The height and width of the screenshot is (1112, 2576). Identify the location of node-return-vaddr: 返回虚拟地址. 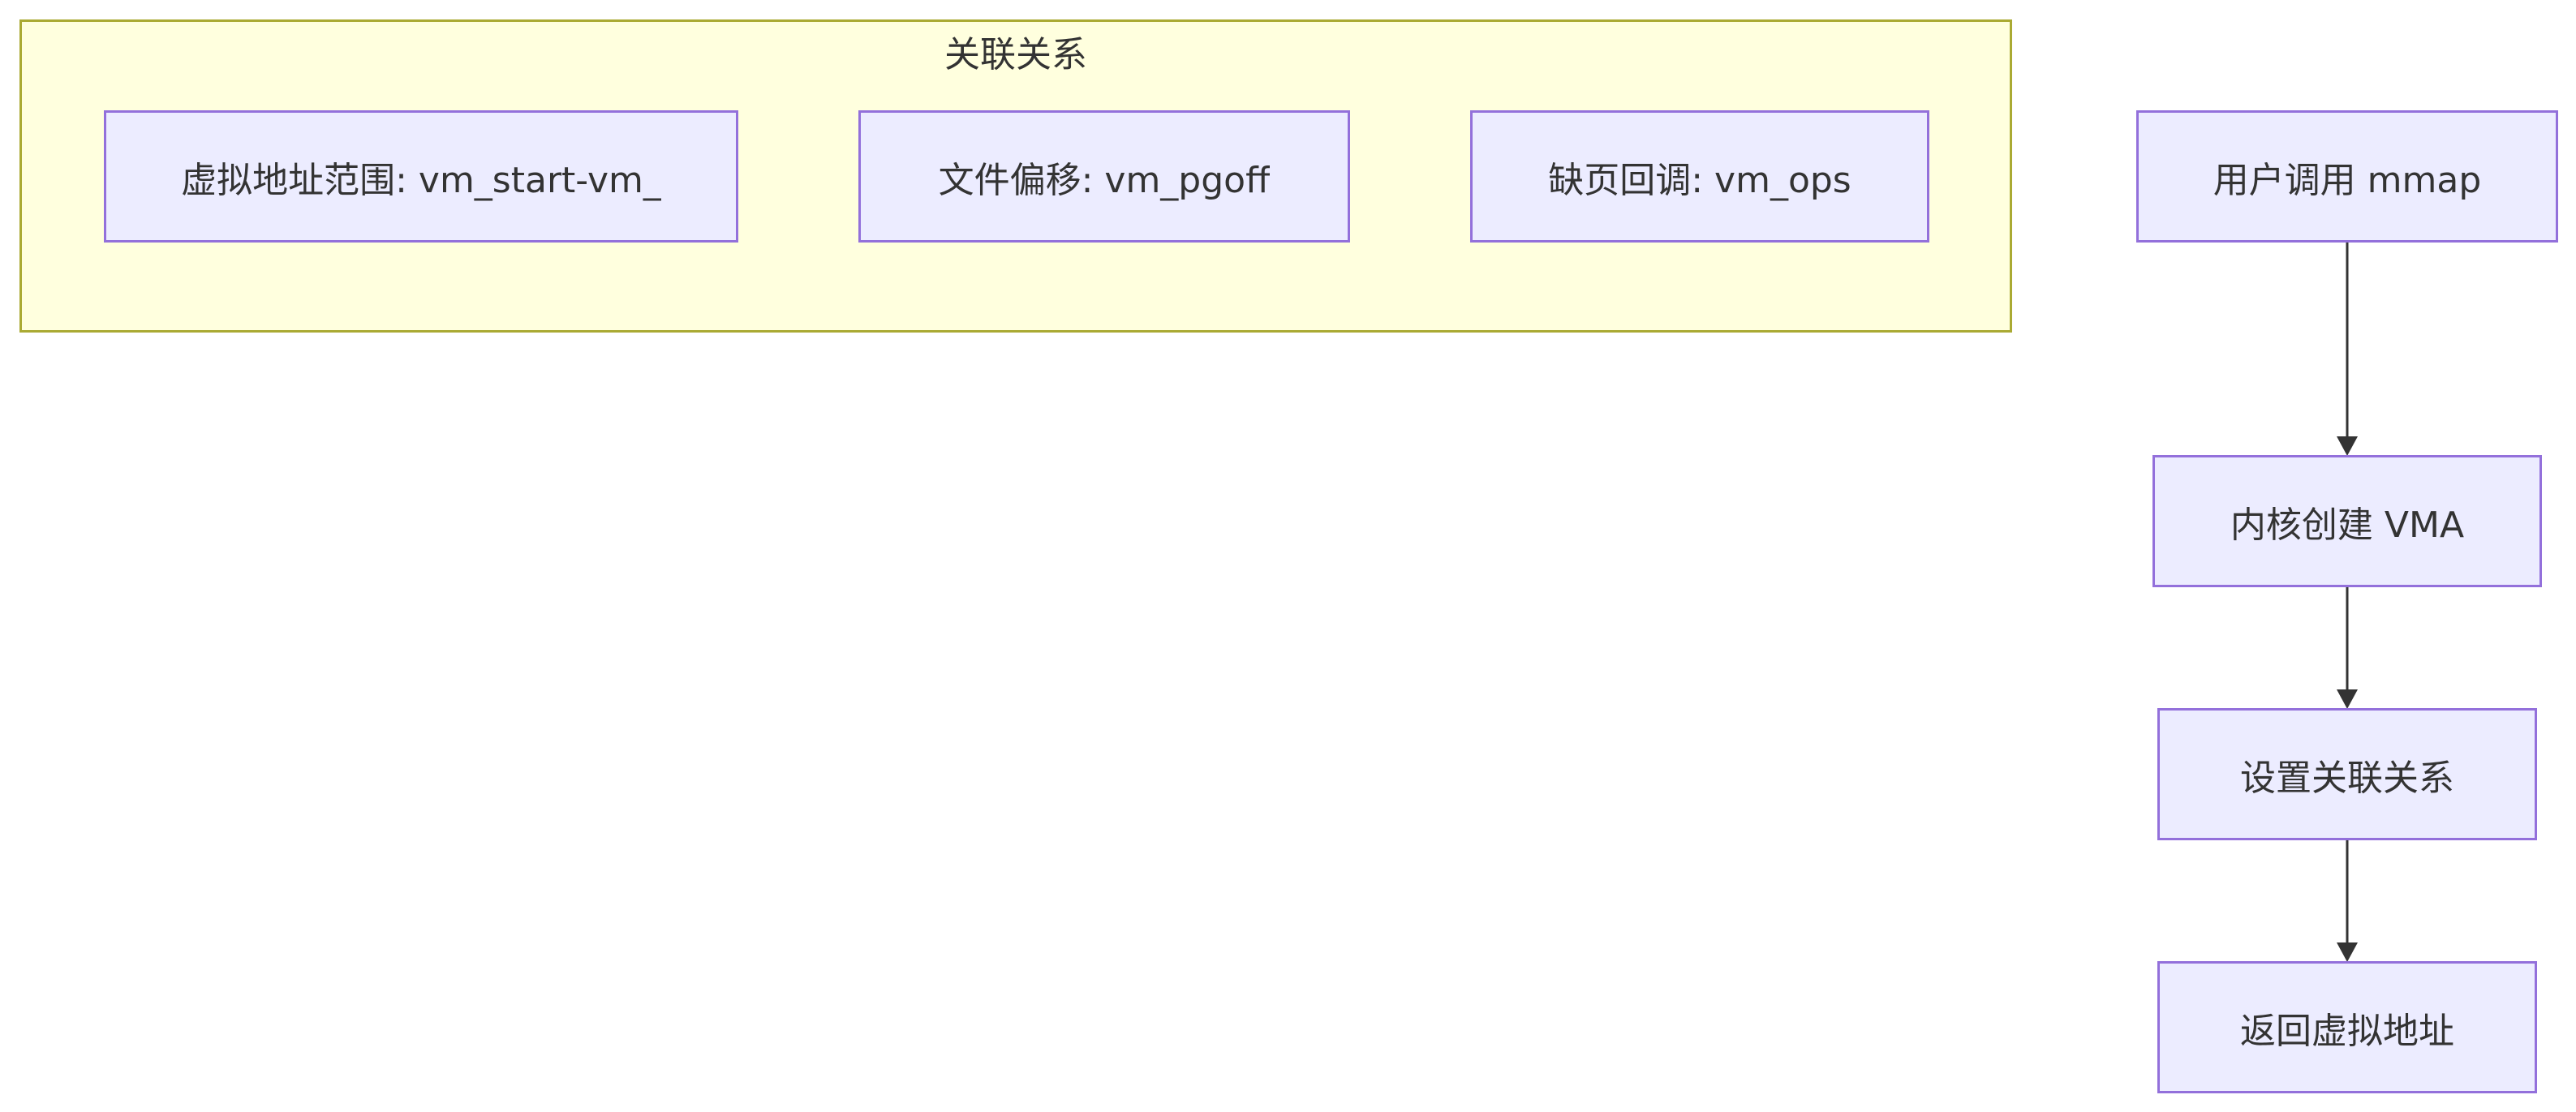
(2347, 1027).